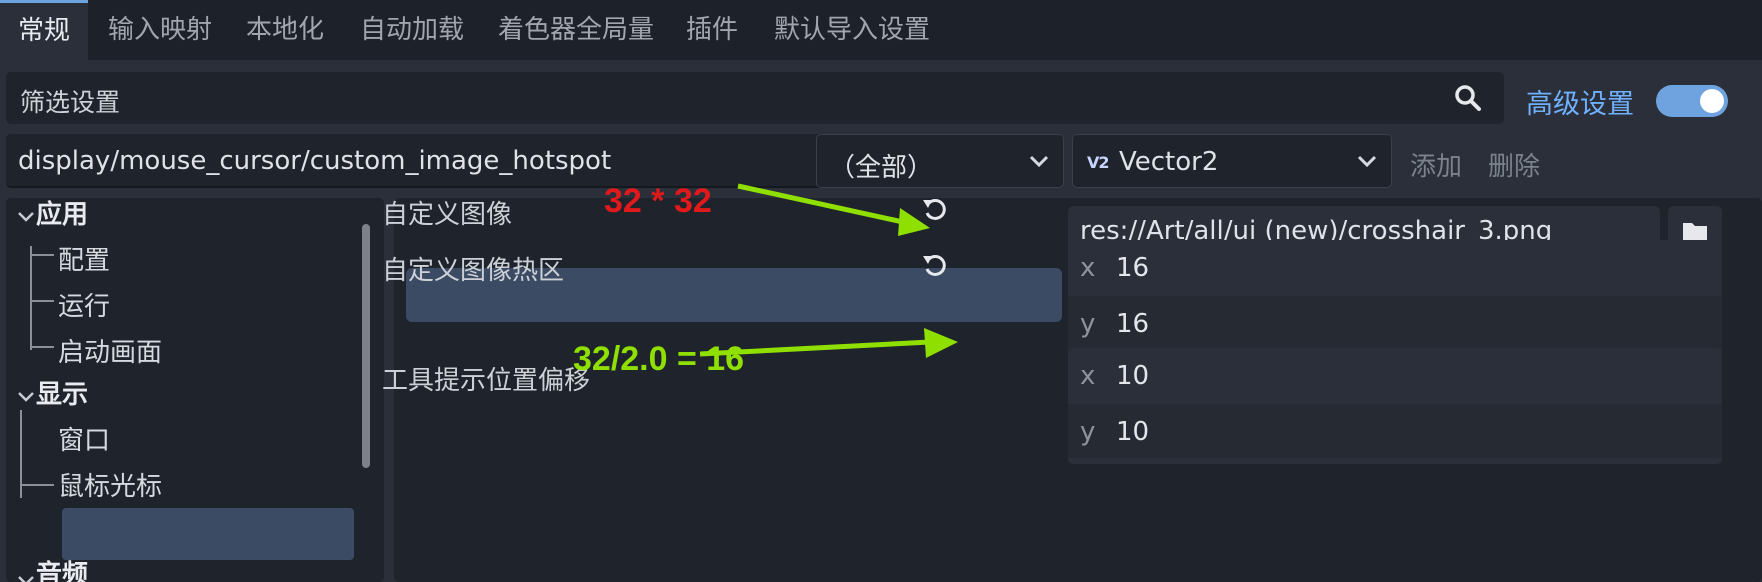  Describe the element at coordinates (659, 359) in the screenshot. I see `annotation-half-note: 32/2.0 = 16` at that location.